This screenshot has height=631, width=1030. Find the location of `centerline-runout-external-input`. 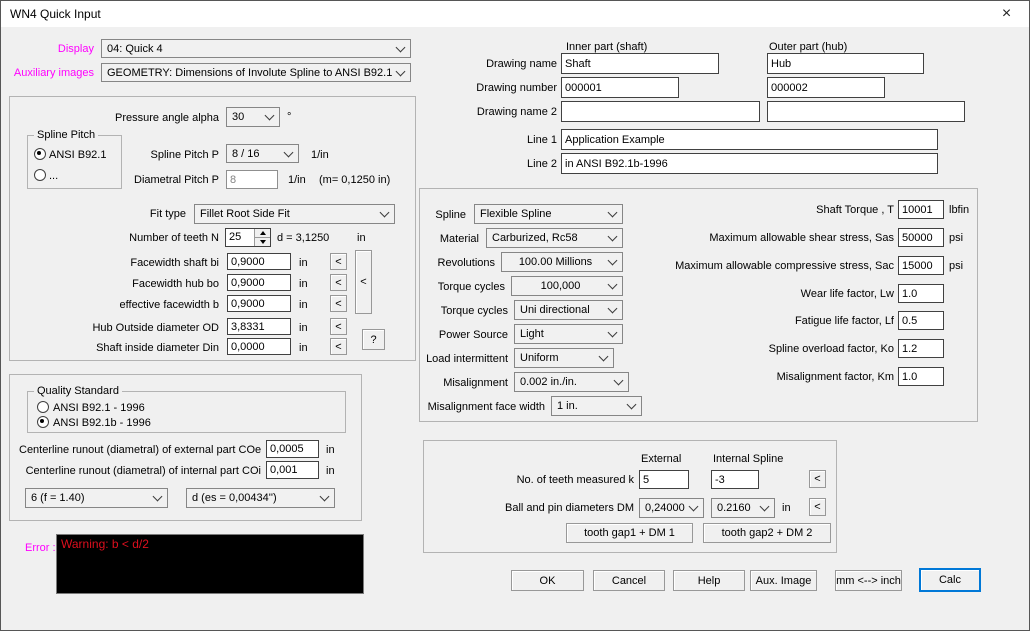

centerline-runout-external-input is located at coordinates (292, 449).